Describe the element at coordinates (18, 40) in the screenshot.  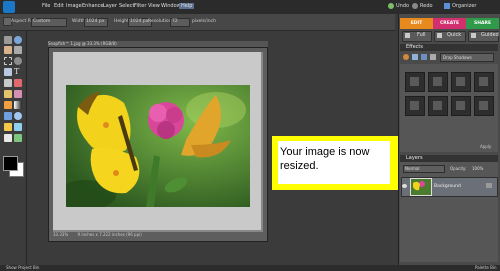
I see `zoom-tool-icon` at that location.